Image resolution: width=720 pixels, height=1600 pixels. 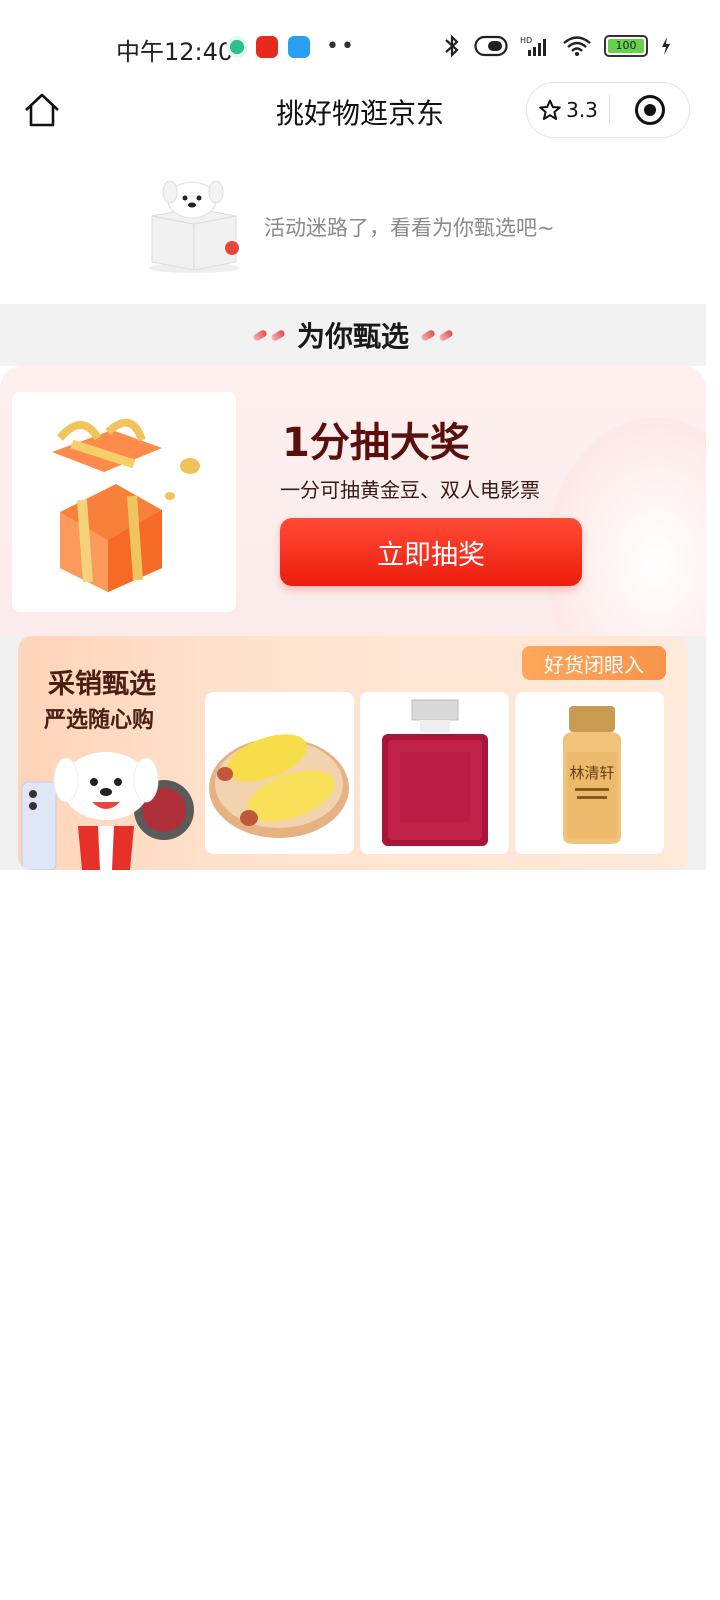 What do you see at coordinates (577, 46) in the screenshot?
I see `wifi-icon` at bounding box center [577, 46].